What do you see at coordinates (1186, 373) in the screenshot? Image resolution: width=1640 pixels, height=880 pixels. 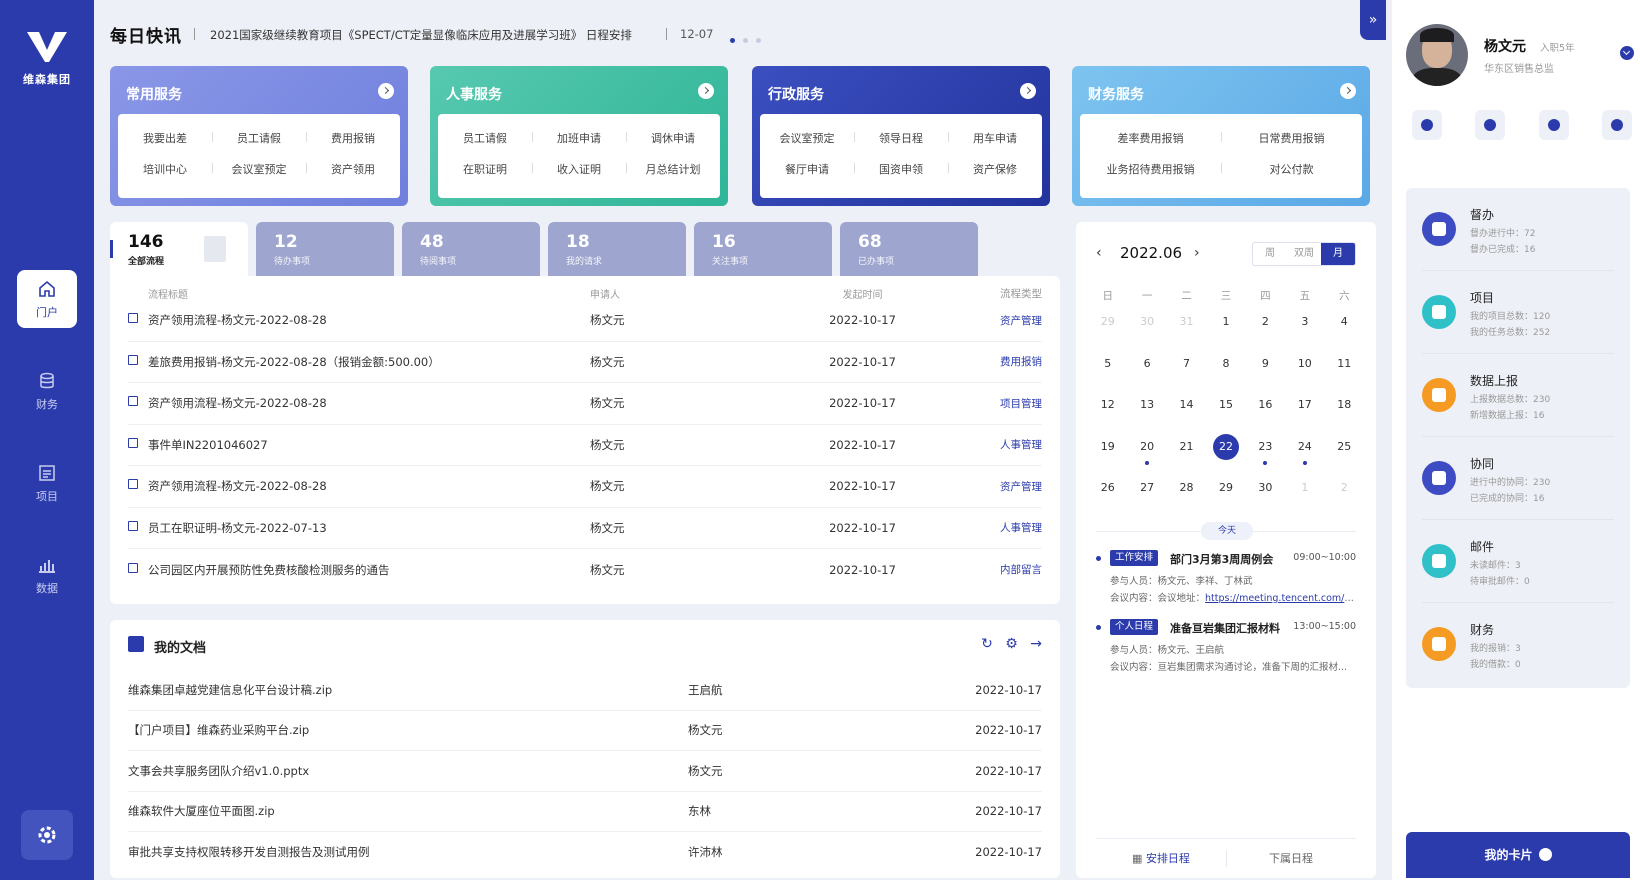 I see `calendar-day: 7` at bounding box center [1186, 373].